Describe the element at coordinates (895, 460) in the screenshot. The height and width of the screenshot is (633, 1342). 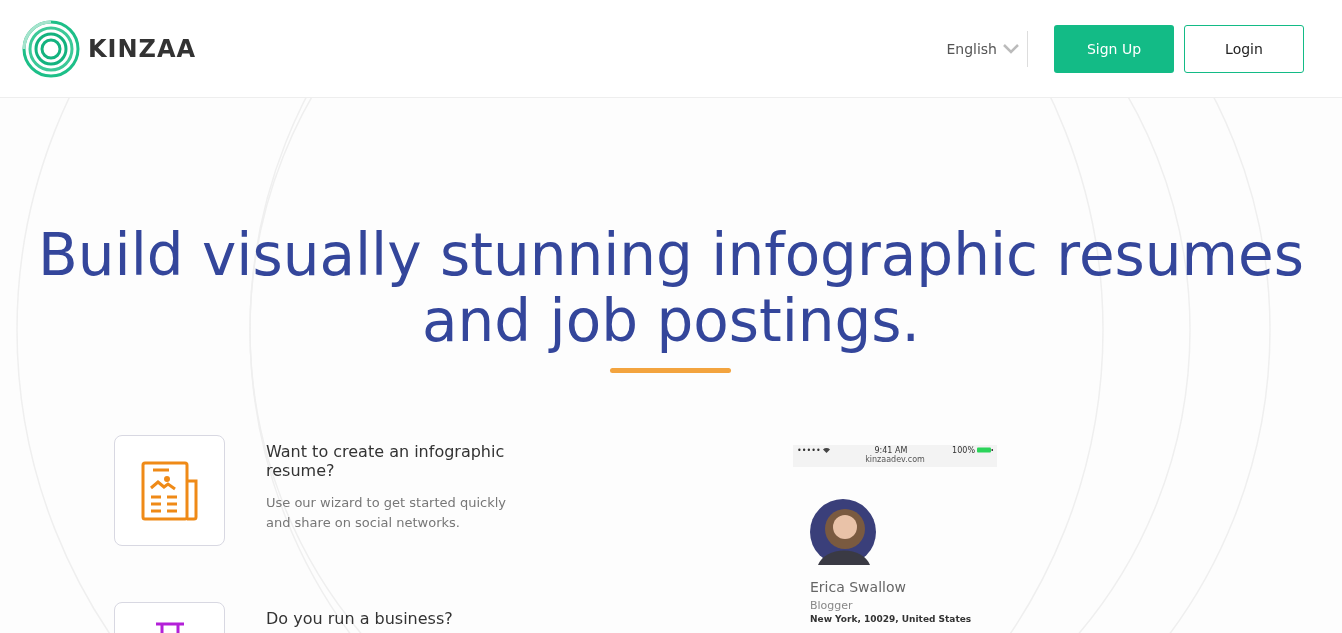
I see `url-text: kinzaadev.com` at that location.